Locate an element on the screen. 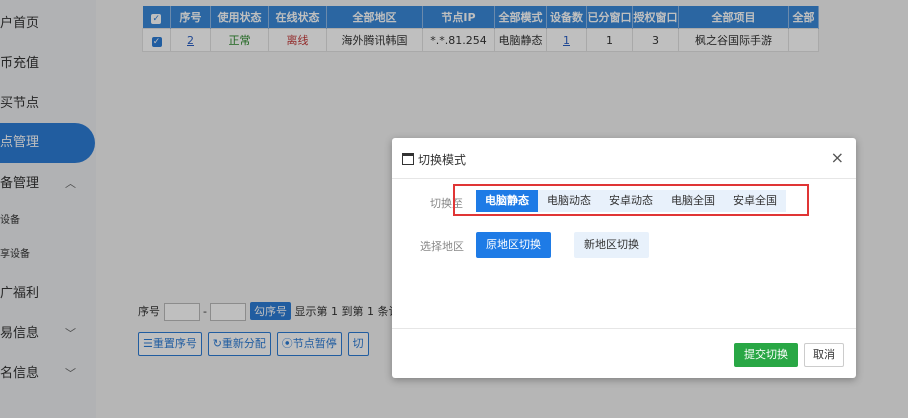 The height and width of the screenshot is (418, 908). new-region-button: 新地区切换 is located at coordinates (611, 245).